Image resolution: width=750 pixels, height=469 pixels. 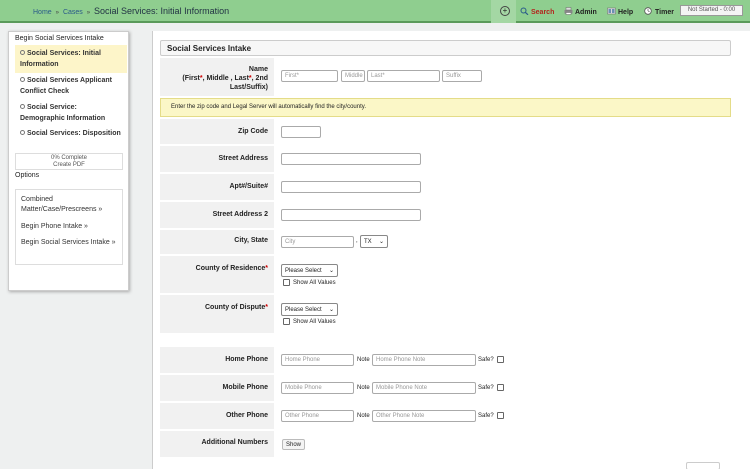 What do you see at coordinates (611, 11) in the screenshot?
I see `help-icon` at bounding box center [611, 11].